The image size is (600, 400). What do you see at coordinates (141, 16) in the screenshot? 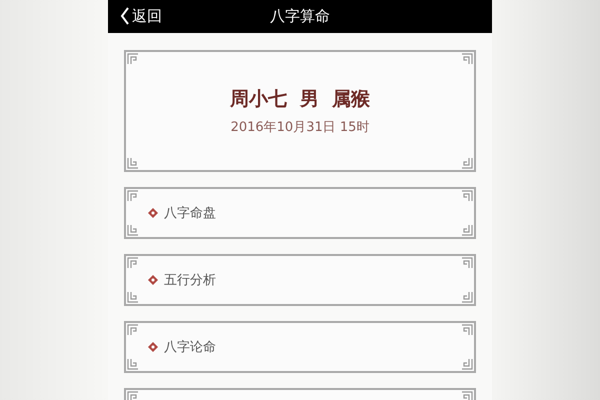
I see `back-button: 返回` at bounding box center [141, 16].